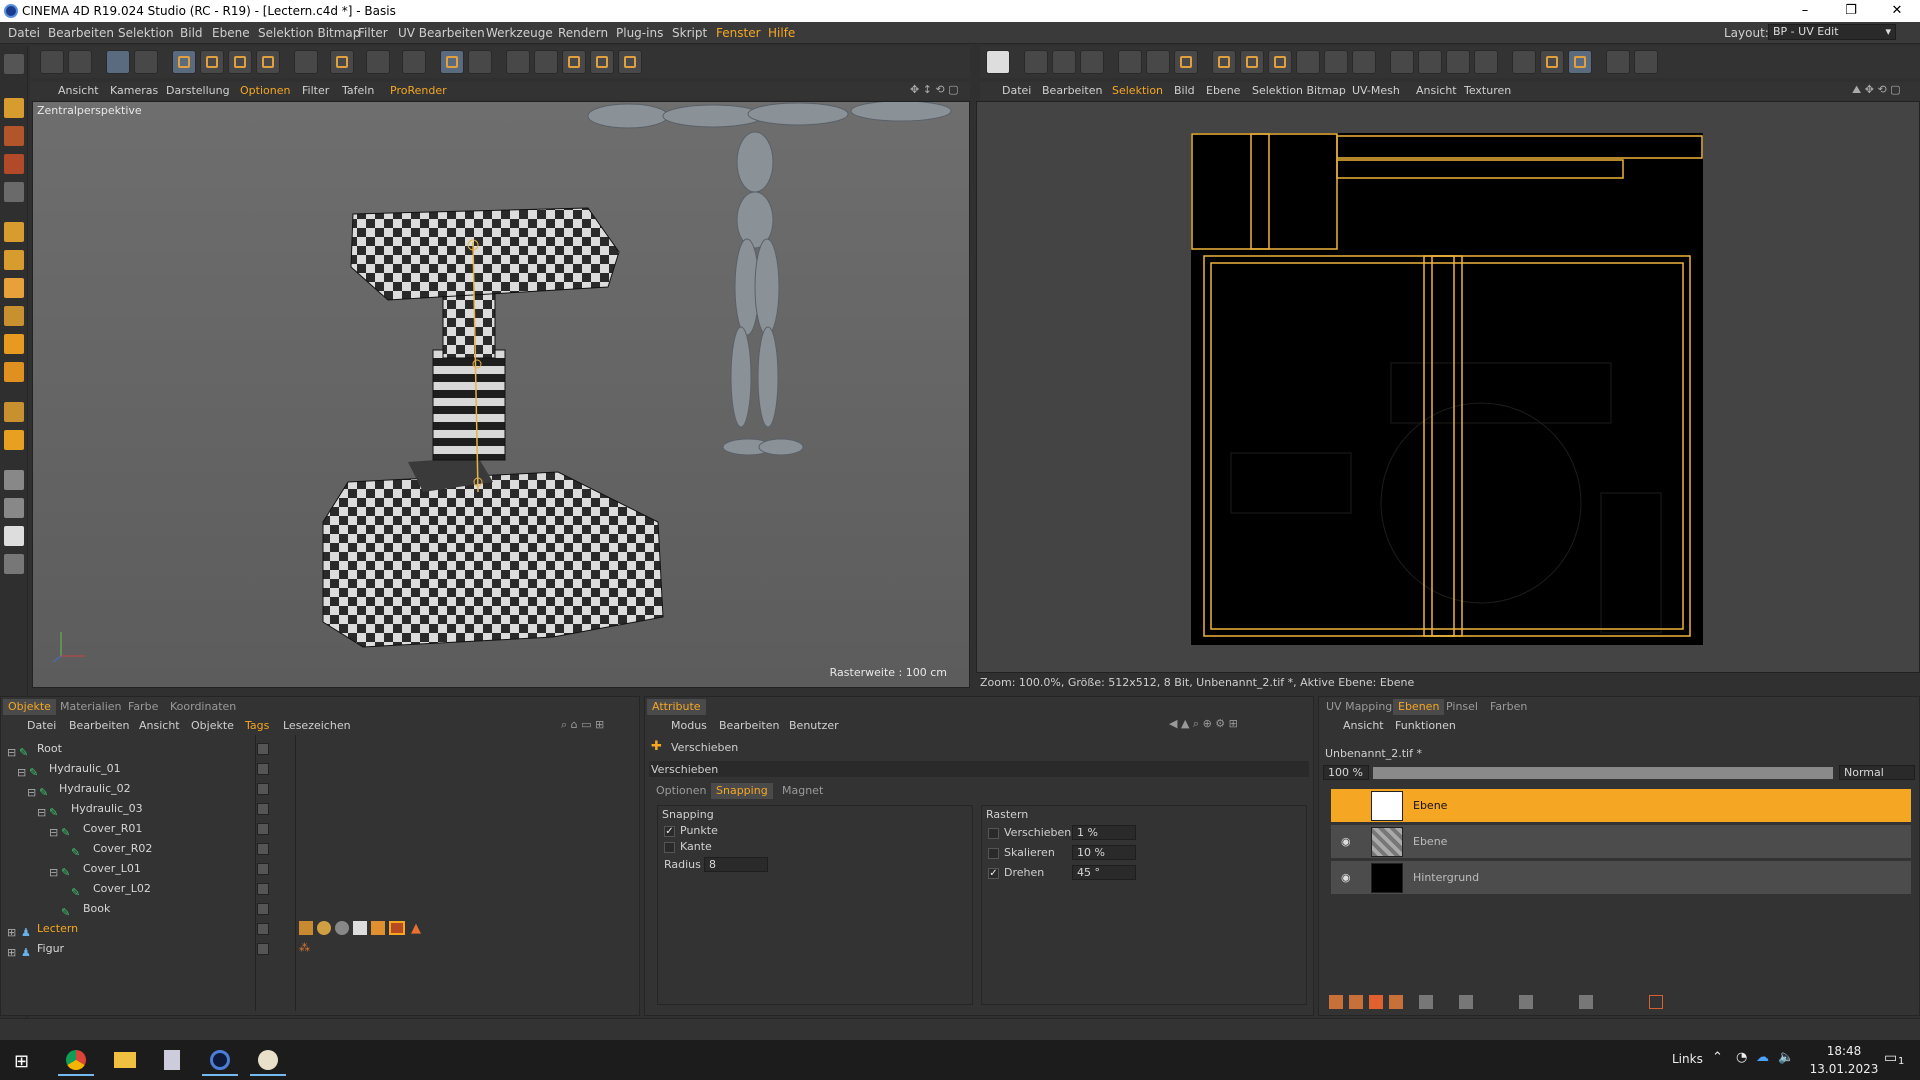 The image size is (1920, 1080). What do you see at coordinates (99, 725) in the screenshot?
I see `obj-menu-bearbeiten: Bearbeiten` at bounding box center [99, 725].